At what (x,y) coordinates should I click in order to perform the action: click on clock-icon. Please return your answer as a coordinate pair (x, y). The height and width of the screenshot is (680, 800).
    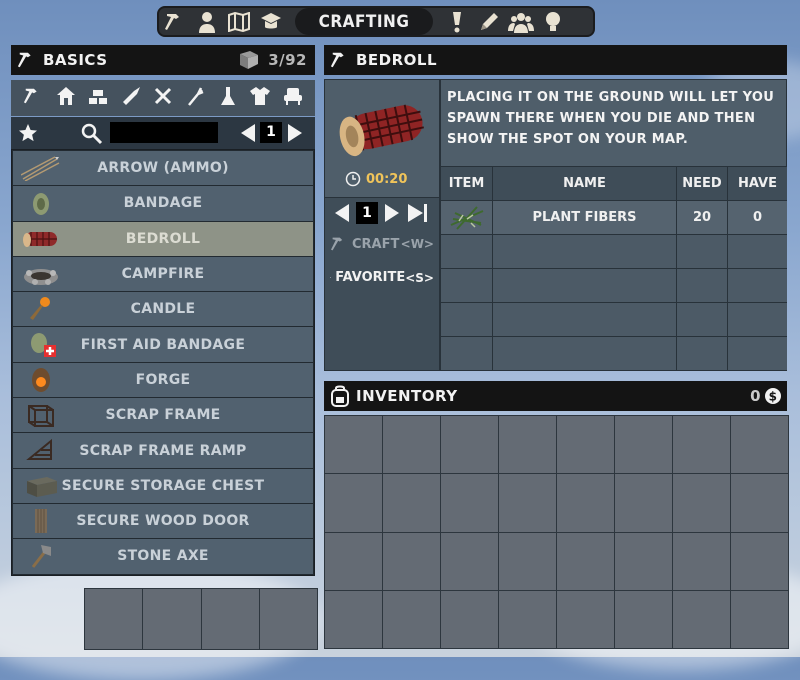
    Looking at the image, I should click on (353, 179).